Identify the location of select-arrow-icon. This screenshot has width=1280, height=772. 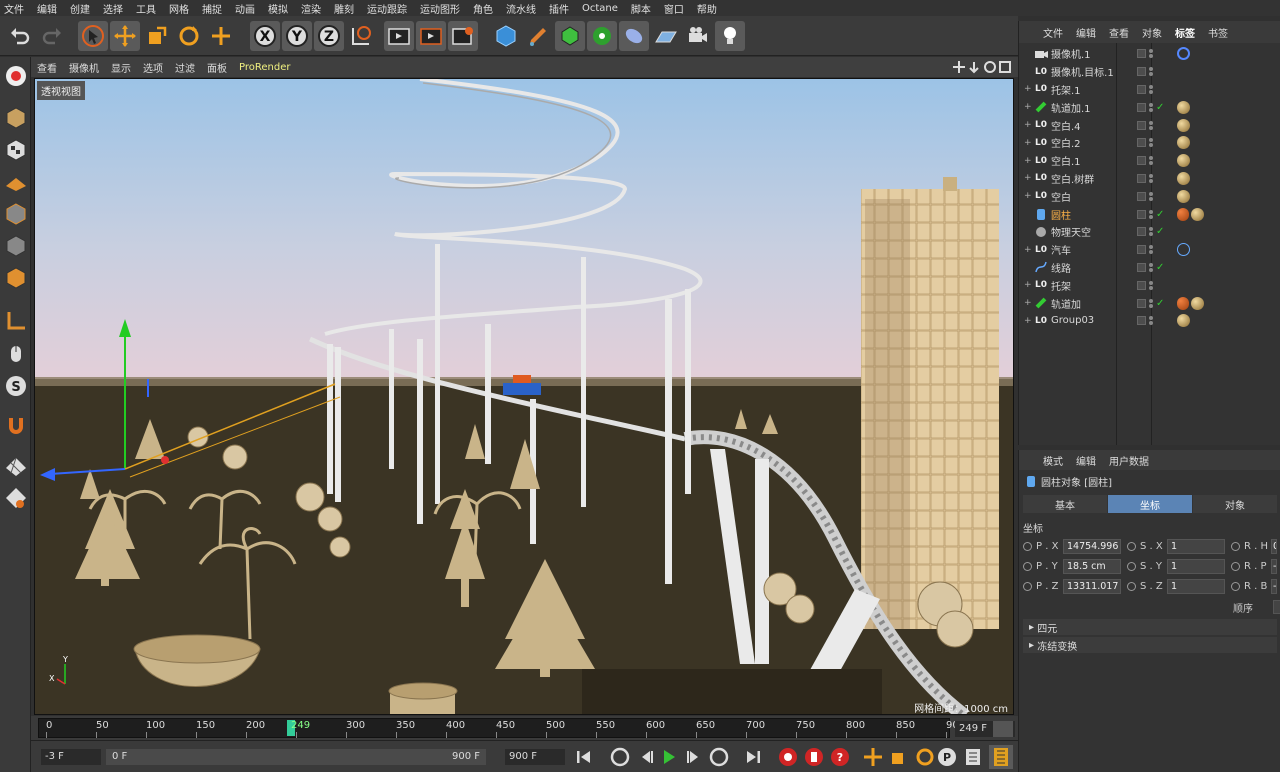
(93, 36).